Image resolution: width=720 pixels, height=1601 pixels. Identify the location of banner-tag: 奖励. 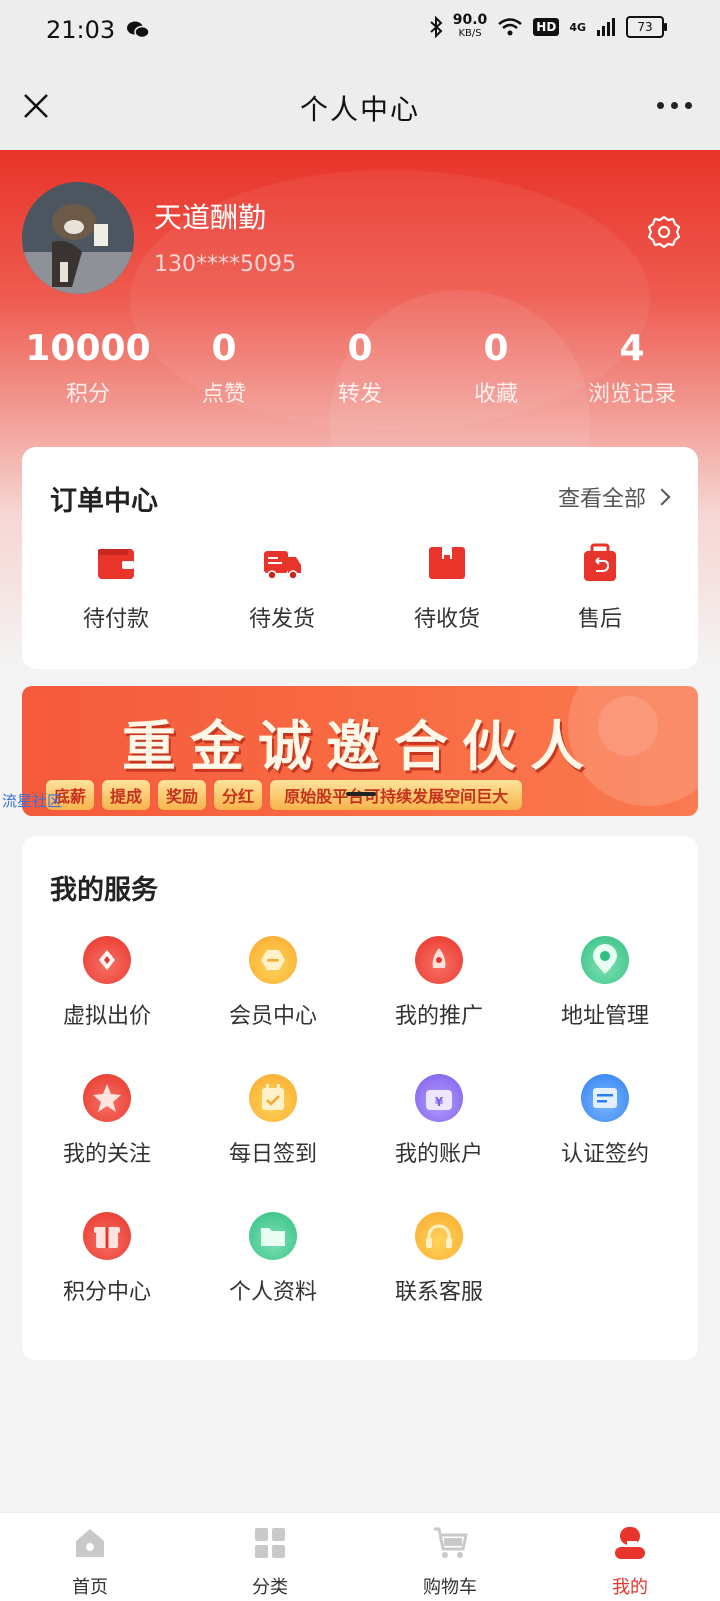
(182, 795).